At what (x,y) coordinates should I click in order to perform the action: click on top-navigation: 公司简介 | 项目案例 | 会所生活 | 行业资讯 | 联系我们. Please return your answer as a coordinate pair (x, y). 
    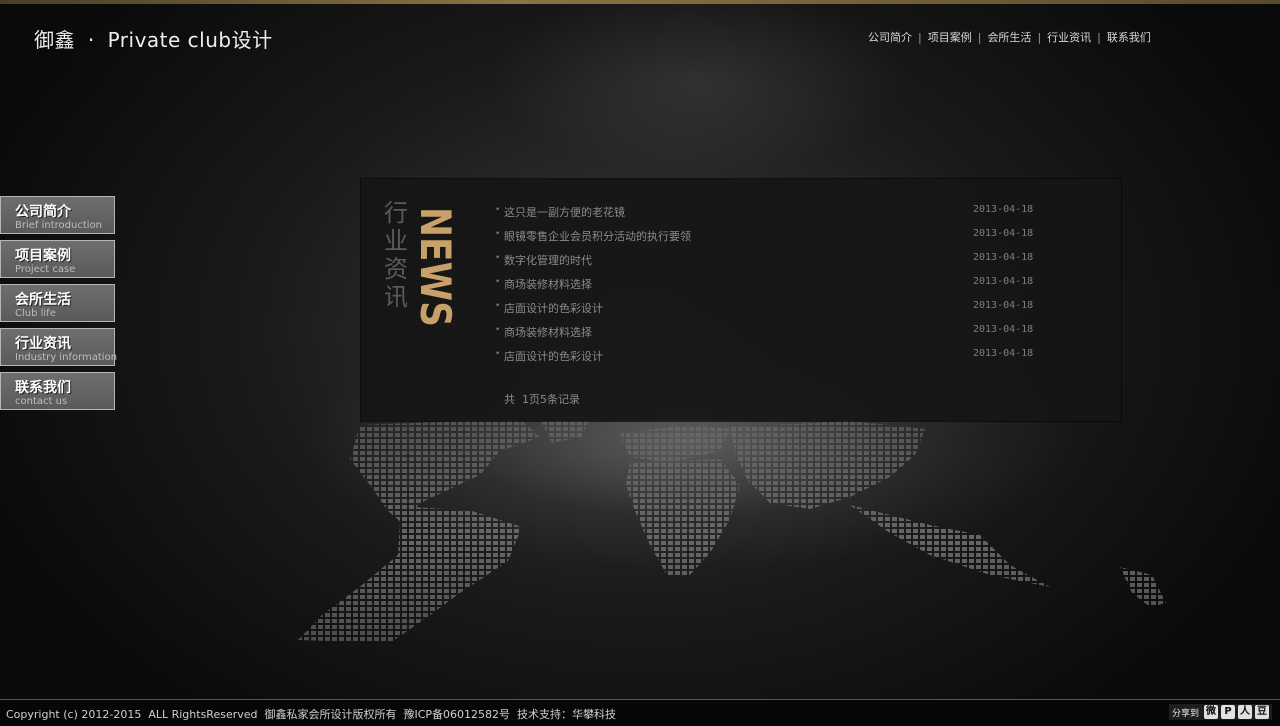
    Looking at the image, I should click on (1009, 37).